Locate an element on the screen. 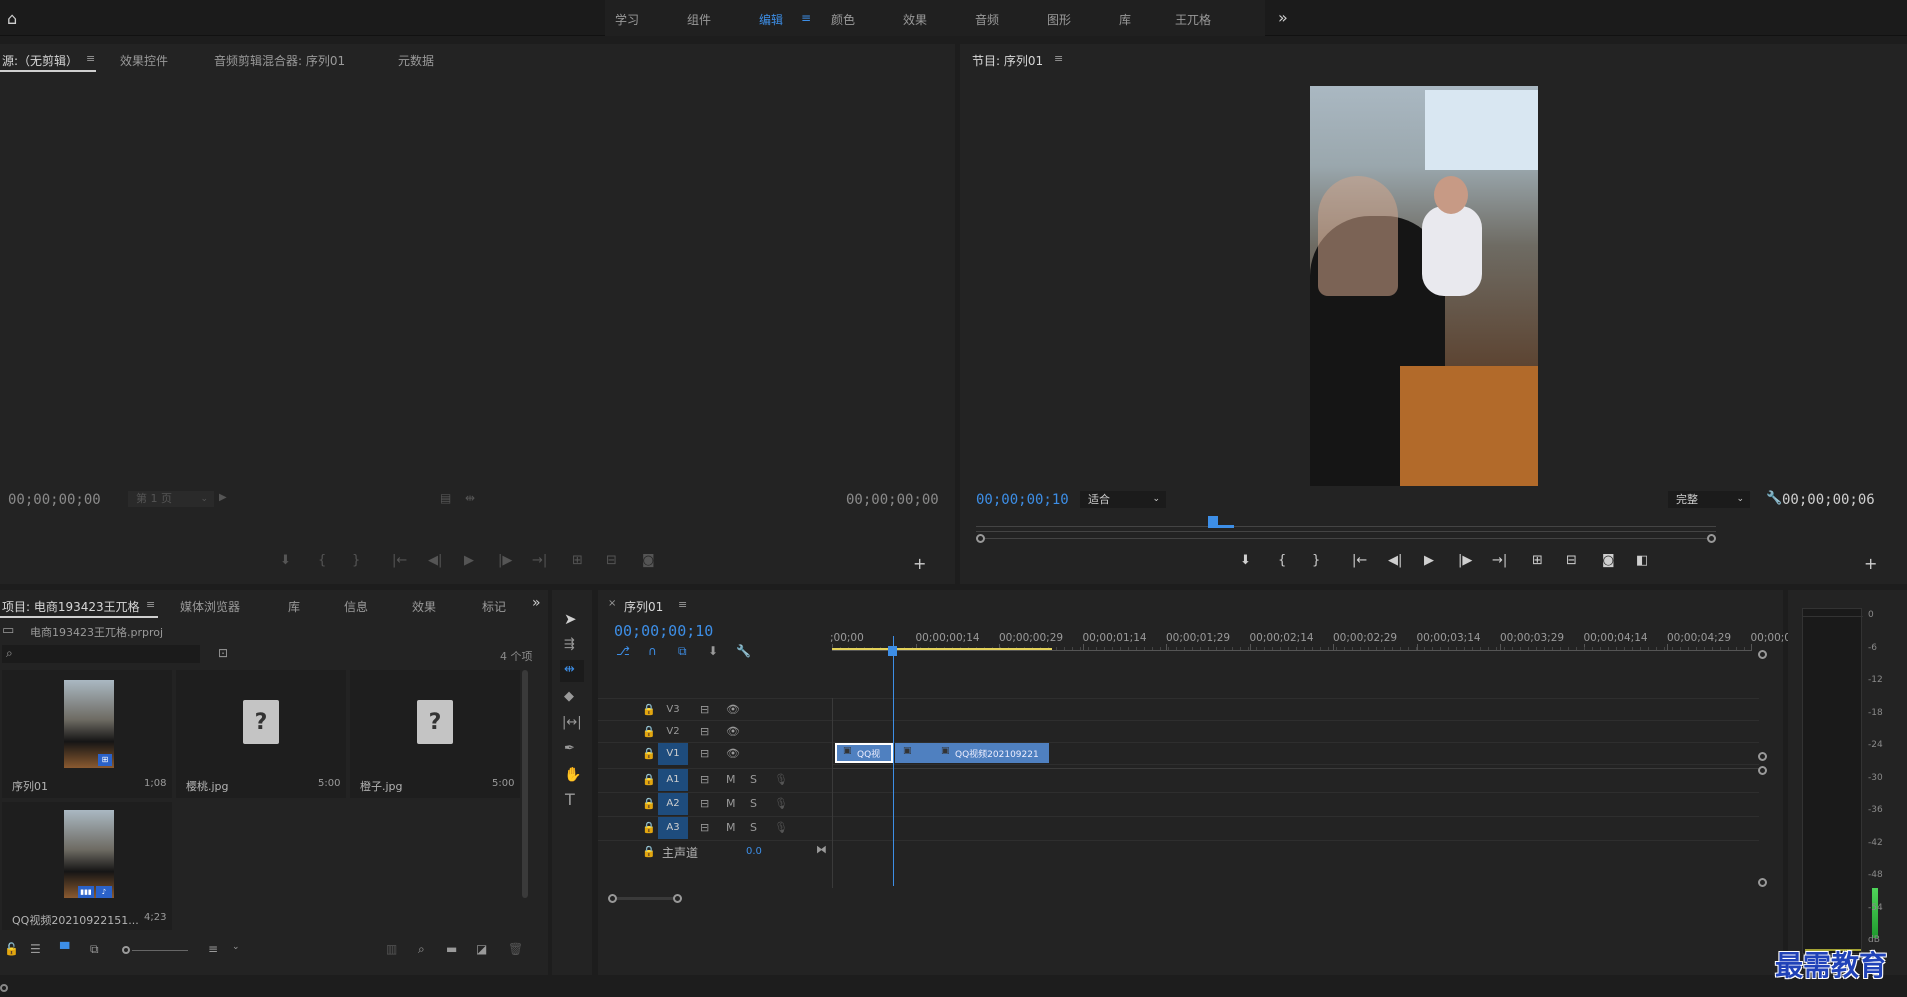 The image size is (1907, 997). video-clip-selected: ▣ QQ视 is located at coordinates (864, 753).